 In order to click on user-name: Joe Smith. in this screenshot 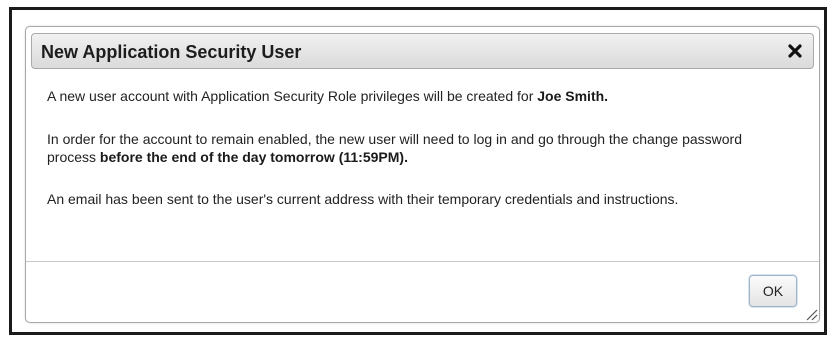, I will do `click(573, 96)`.